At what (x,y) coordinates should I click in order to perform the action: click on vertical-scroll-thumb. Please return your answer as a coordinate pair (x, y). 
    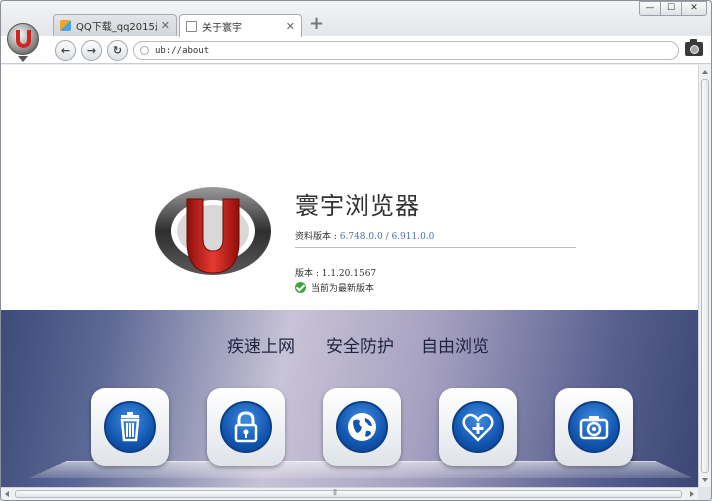
    Looking at the image, I should click on (705, 276).